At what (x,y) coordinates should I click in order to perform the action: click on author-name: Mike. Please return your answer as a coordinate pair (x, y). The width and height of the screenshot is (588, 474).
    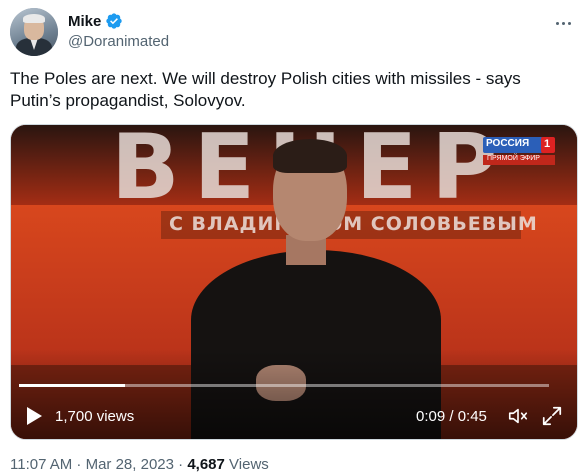
    Looking at the image, I should click on (84, 21).